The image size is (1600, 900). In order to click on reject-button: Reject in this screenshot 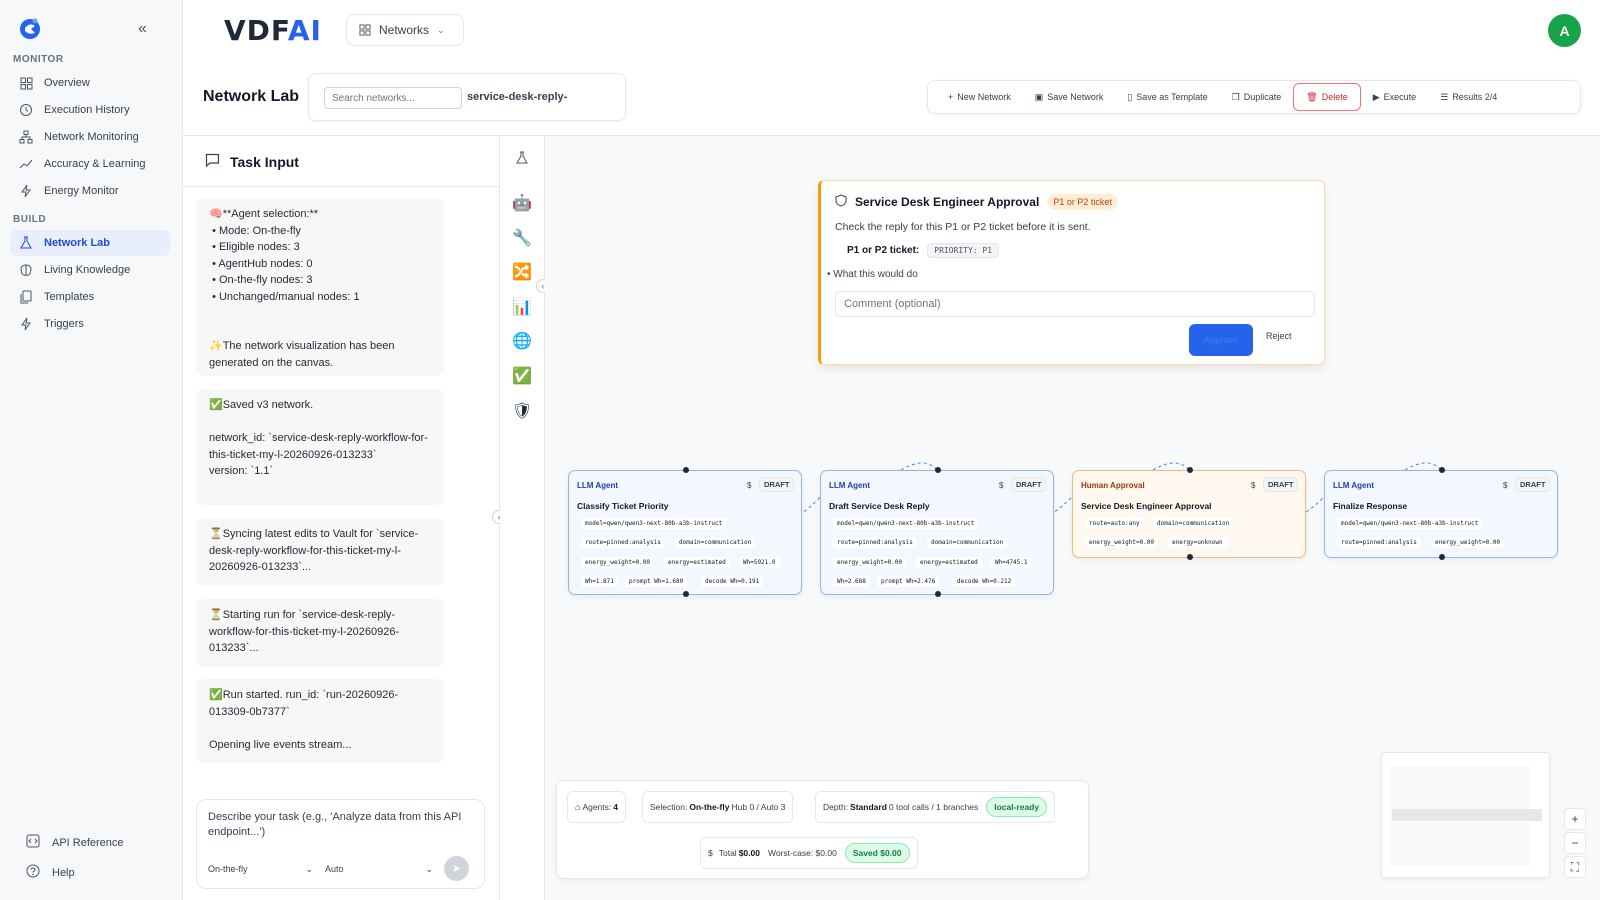, I will do `click(1279, 336)`.